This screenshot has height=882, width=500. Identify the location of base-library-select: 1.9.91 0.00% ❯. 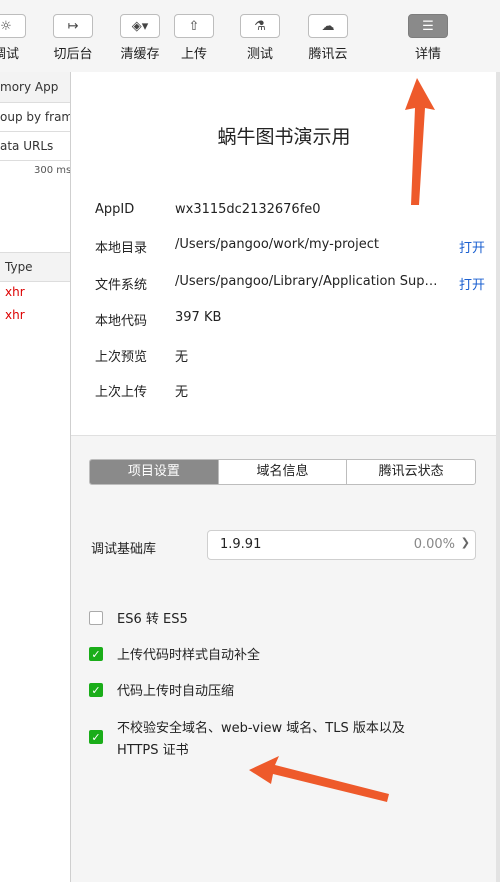
(341, 545).